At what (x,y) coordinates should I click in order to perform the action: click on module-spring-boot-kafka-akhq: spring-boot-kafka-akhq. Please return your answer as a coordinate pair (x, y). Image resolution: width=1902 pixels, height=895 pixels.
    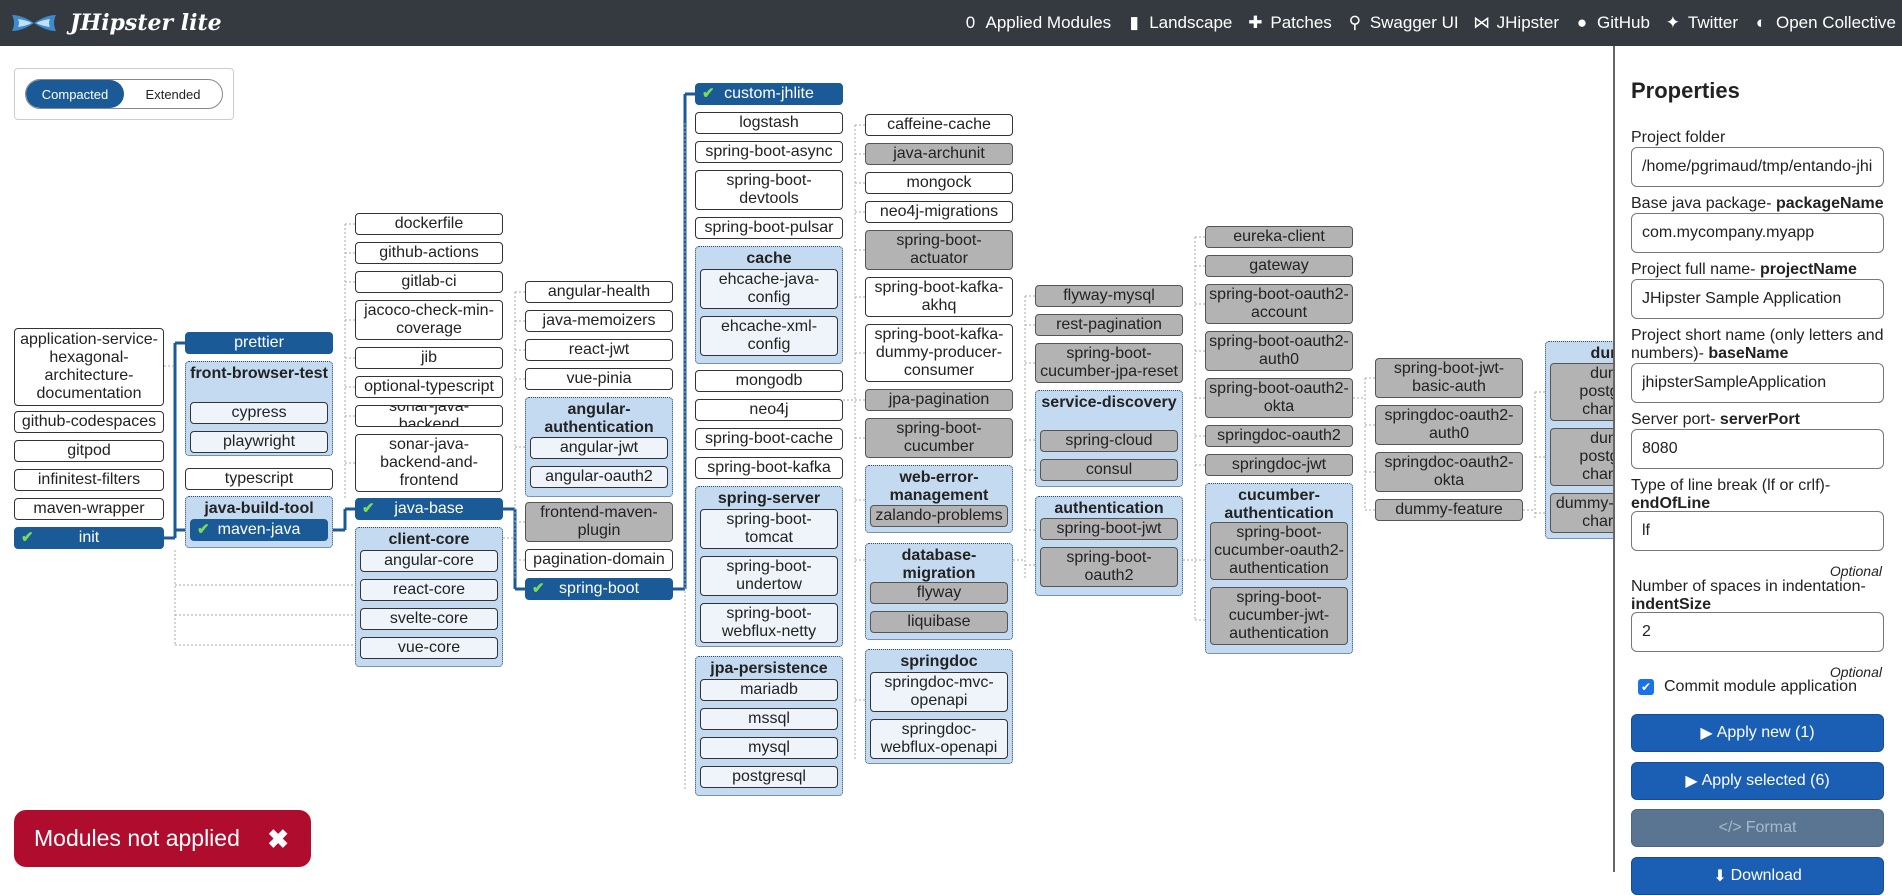
    Looking at the image, I should click on (939, 297).